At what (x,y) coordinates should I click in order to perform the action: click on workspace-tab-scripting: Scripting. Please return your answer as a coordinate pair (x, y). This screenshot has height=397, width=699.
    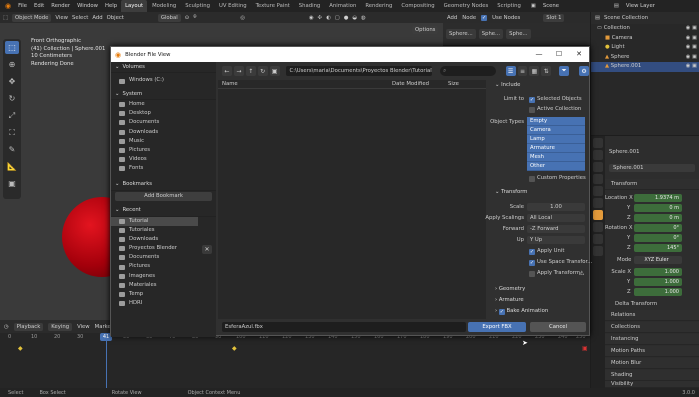
    Looking at the image, I should click on (509, 6).